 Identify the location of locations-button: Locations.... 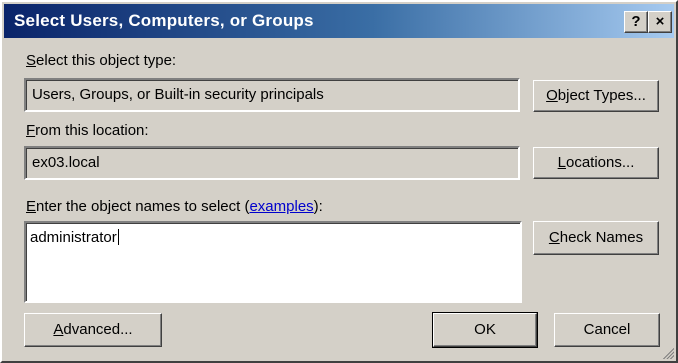
(596, 163).